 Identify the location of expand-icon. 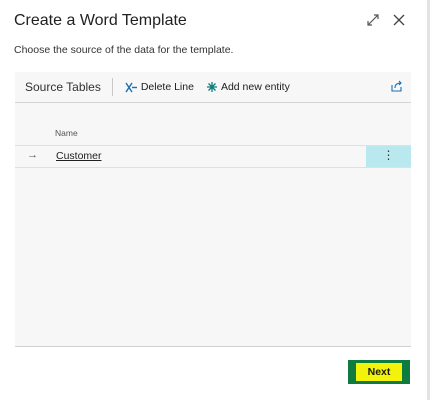
(373, 20).